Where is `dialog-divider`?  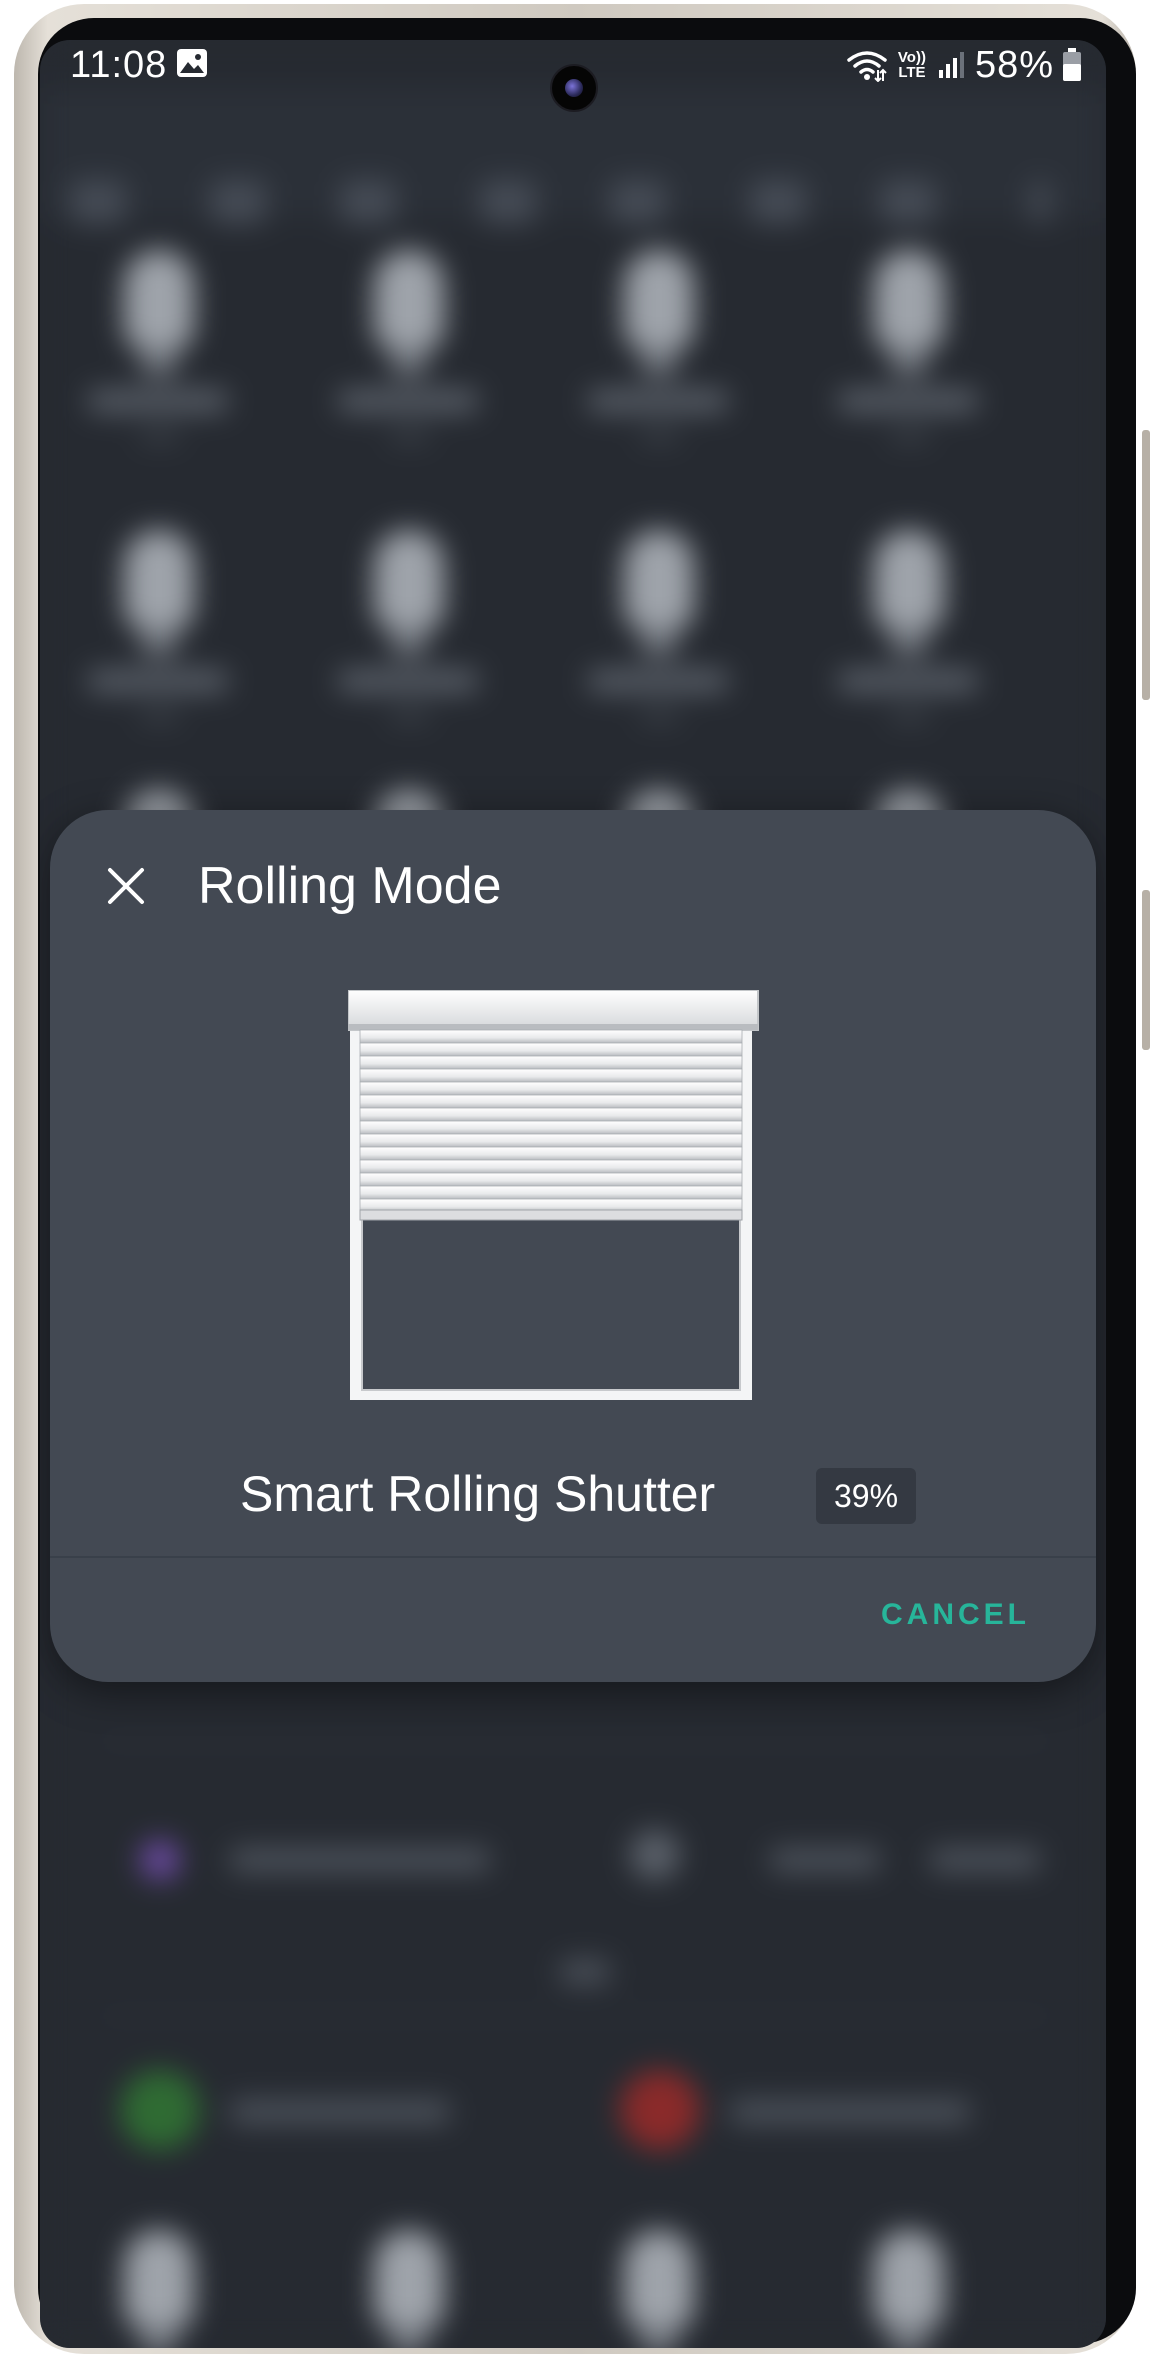
dialog-divider is located at coordinates (573, 1557).